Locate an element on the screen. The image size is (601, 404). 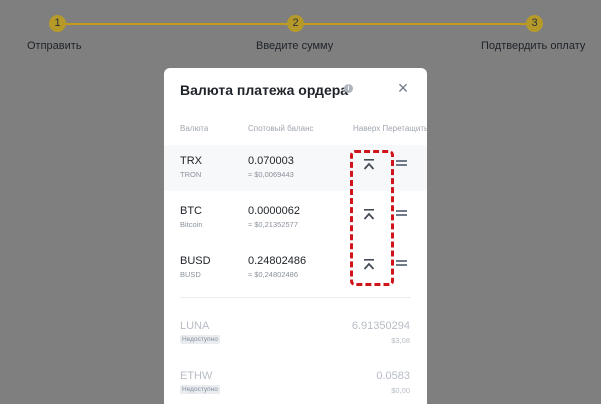
step-1-circle: 1 is located at coordinates (57, 23).